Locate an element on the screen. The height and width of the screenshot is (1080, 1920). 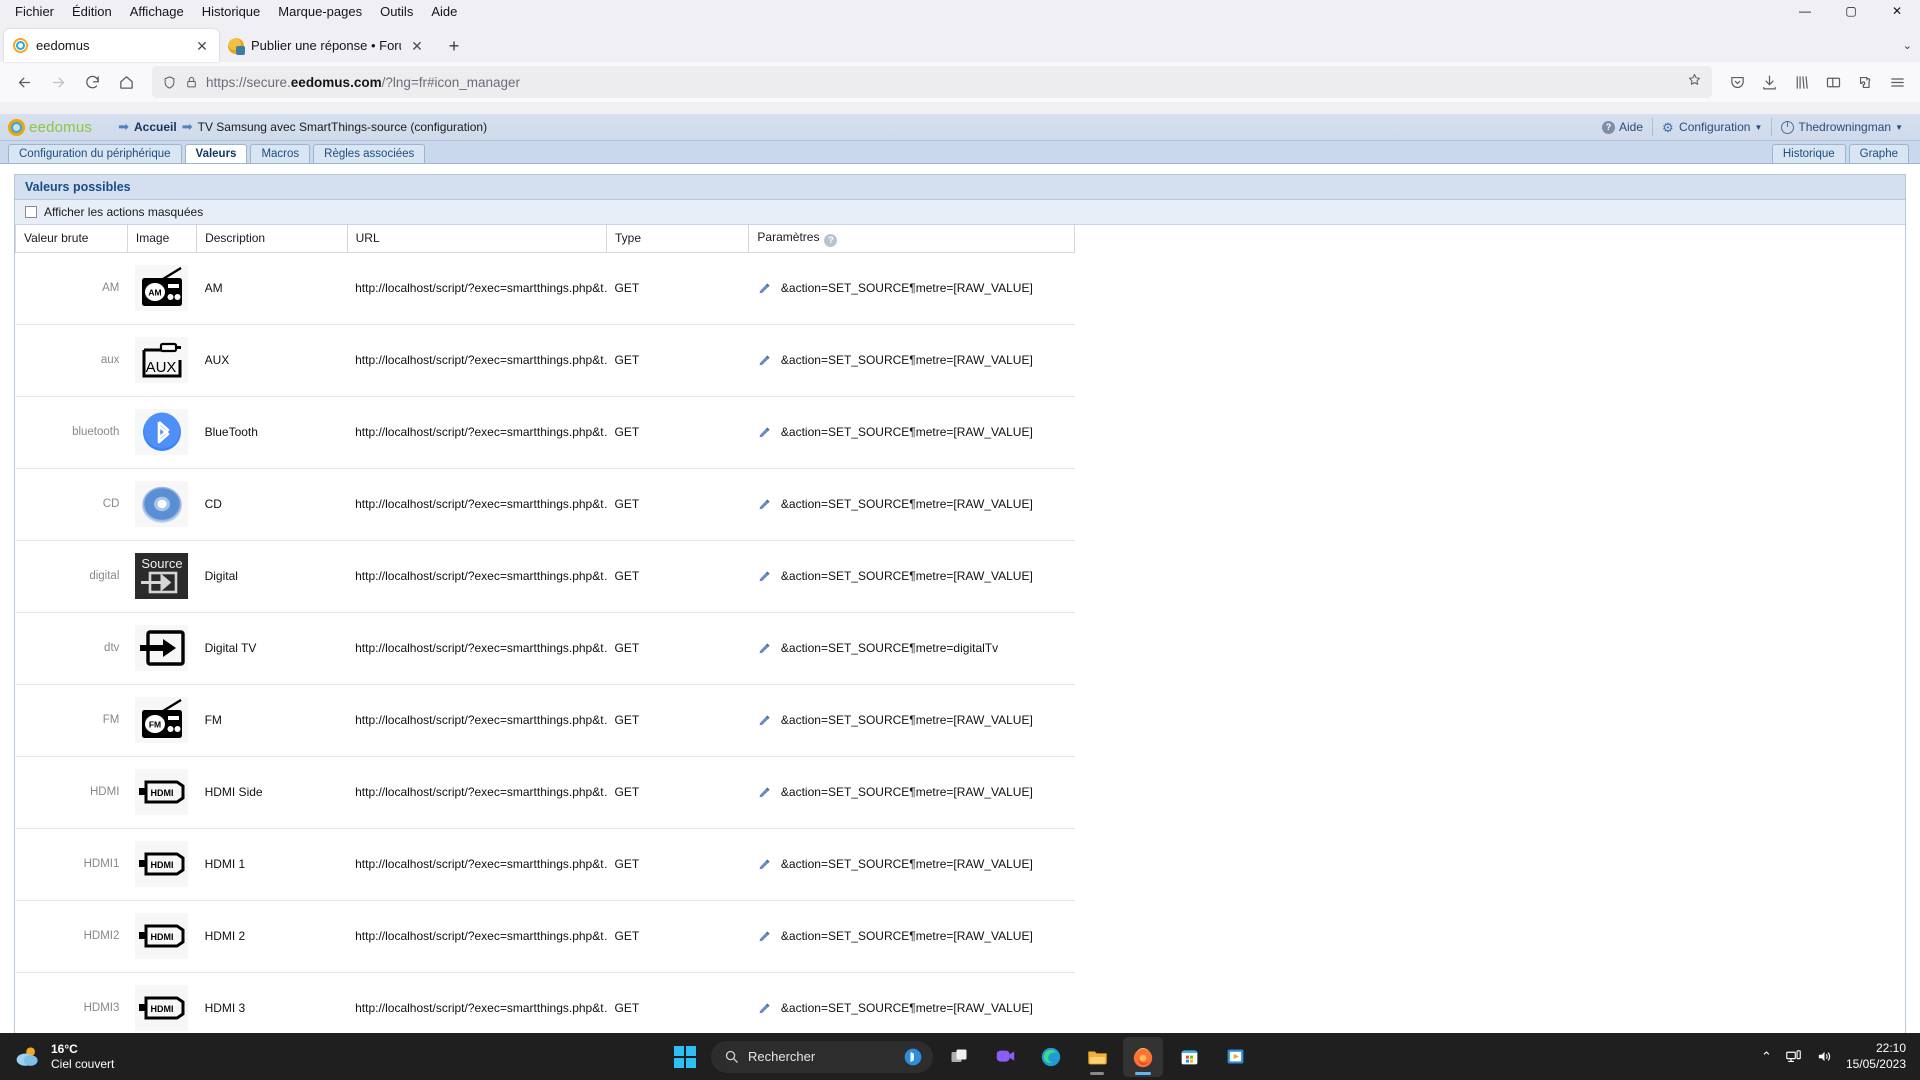
menu-outils: Outils is located at coordinates (396, 11).